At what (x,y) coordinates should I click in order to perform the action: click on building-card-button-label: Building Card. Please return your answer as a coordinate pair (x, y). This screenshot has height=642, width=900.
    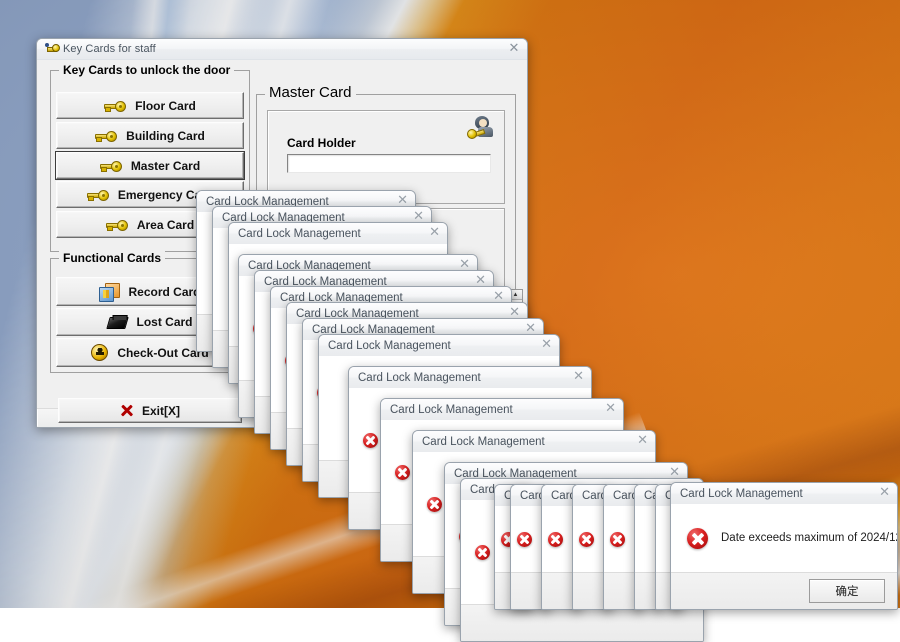
    Looking at the image, I should click on (165, 135).